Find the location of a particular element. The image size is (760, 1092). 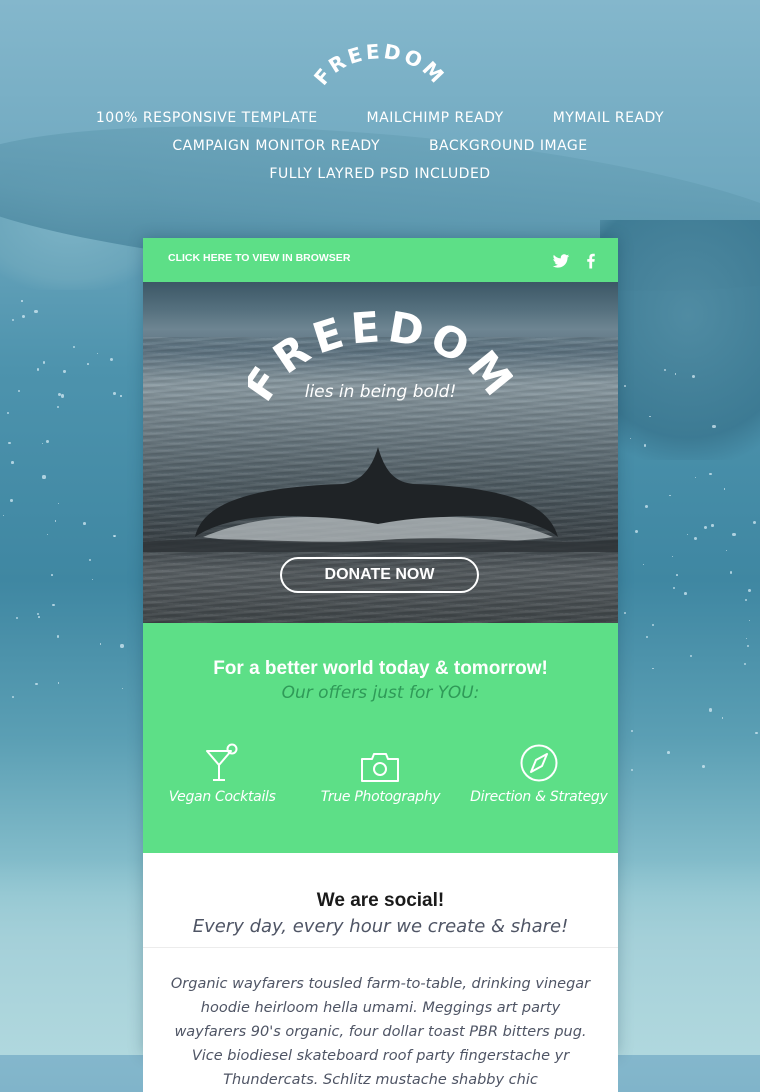

twitter-icon is located at coordinates (561, 261).